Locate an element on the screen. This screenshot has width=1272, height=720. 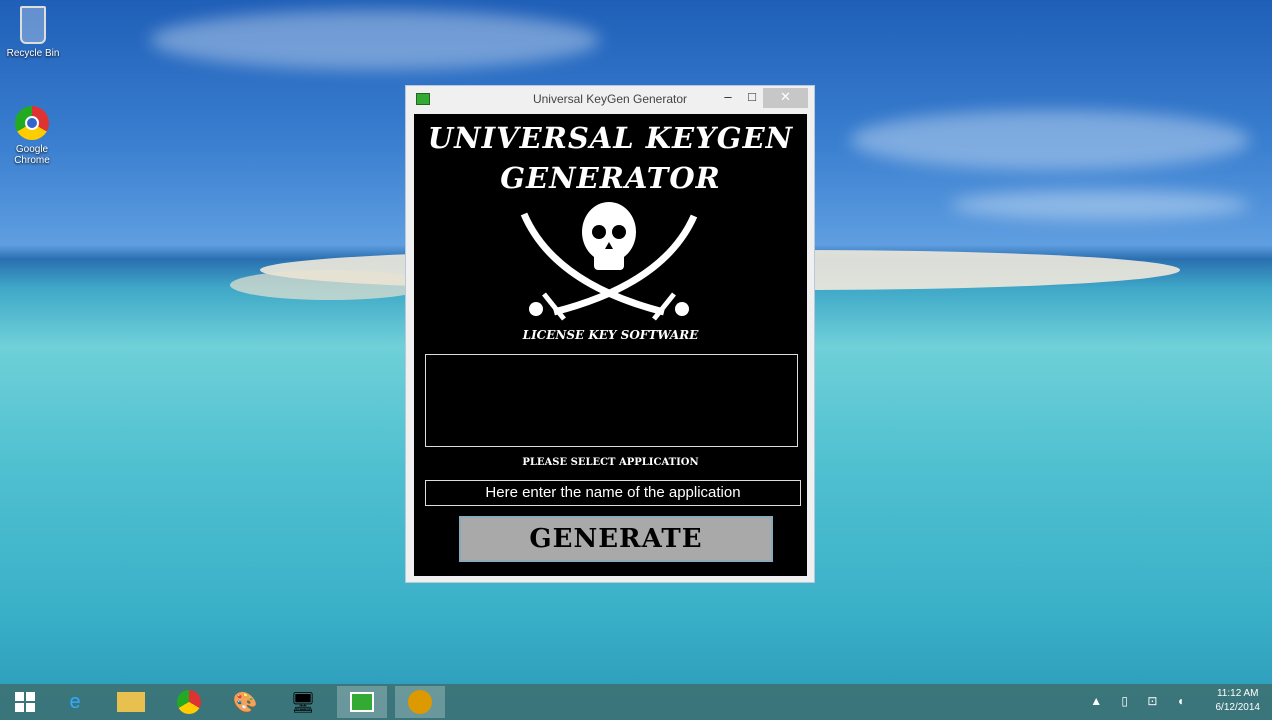
maximize-button: □ is located at coordinates (752, 98).